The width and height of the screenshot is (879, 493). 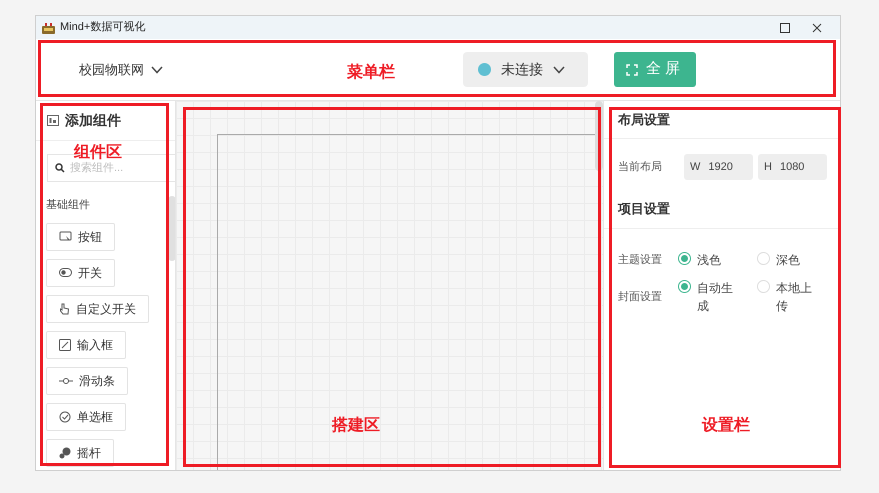 What do you see at coordinates (796, 297) in the screenshot?
I see `radio-option: 本地上传` at bounding box center [796, 297].